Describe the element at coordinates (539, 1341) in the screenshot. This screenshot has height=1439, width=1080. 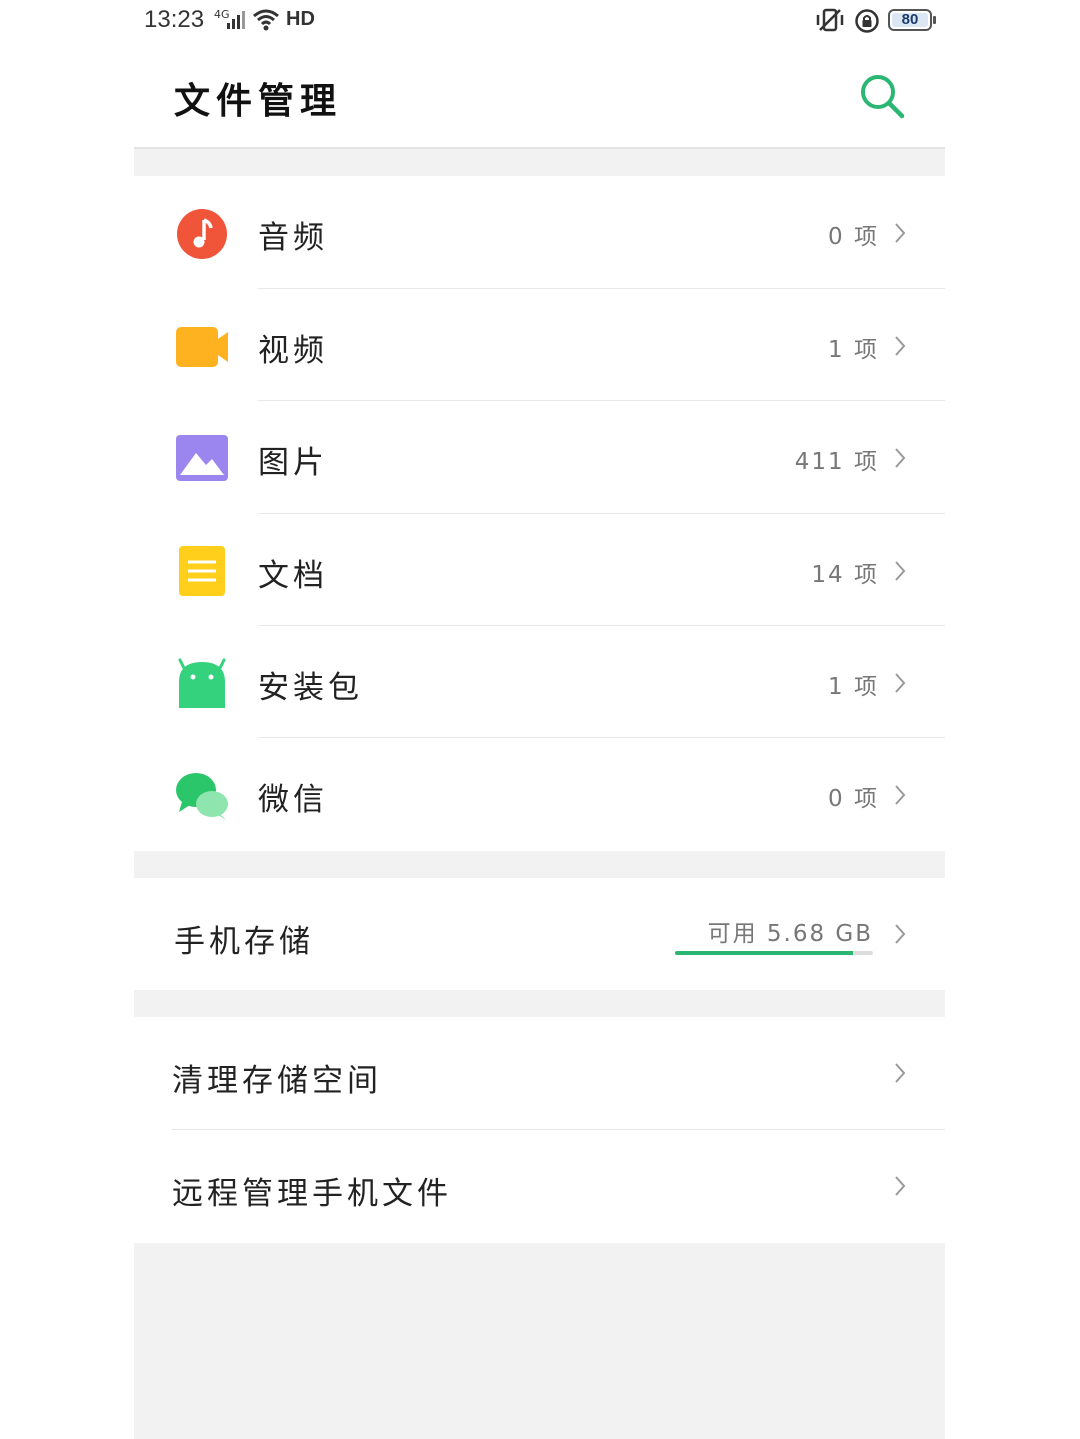
I see `empty-area` at that location.